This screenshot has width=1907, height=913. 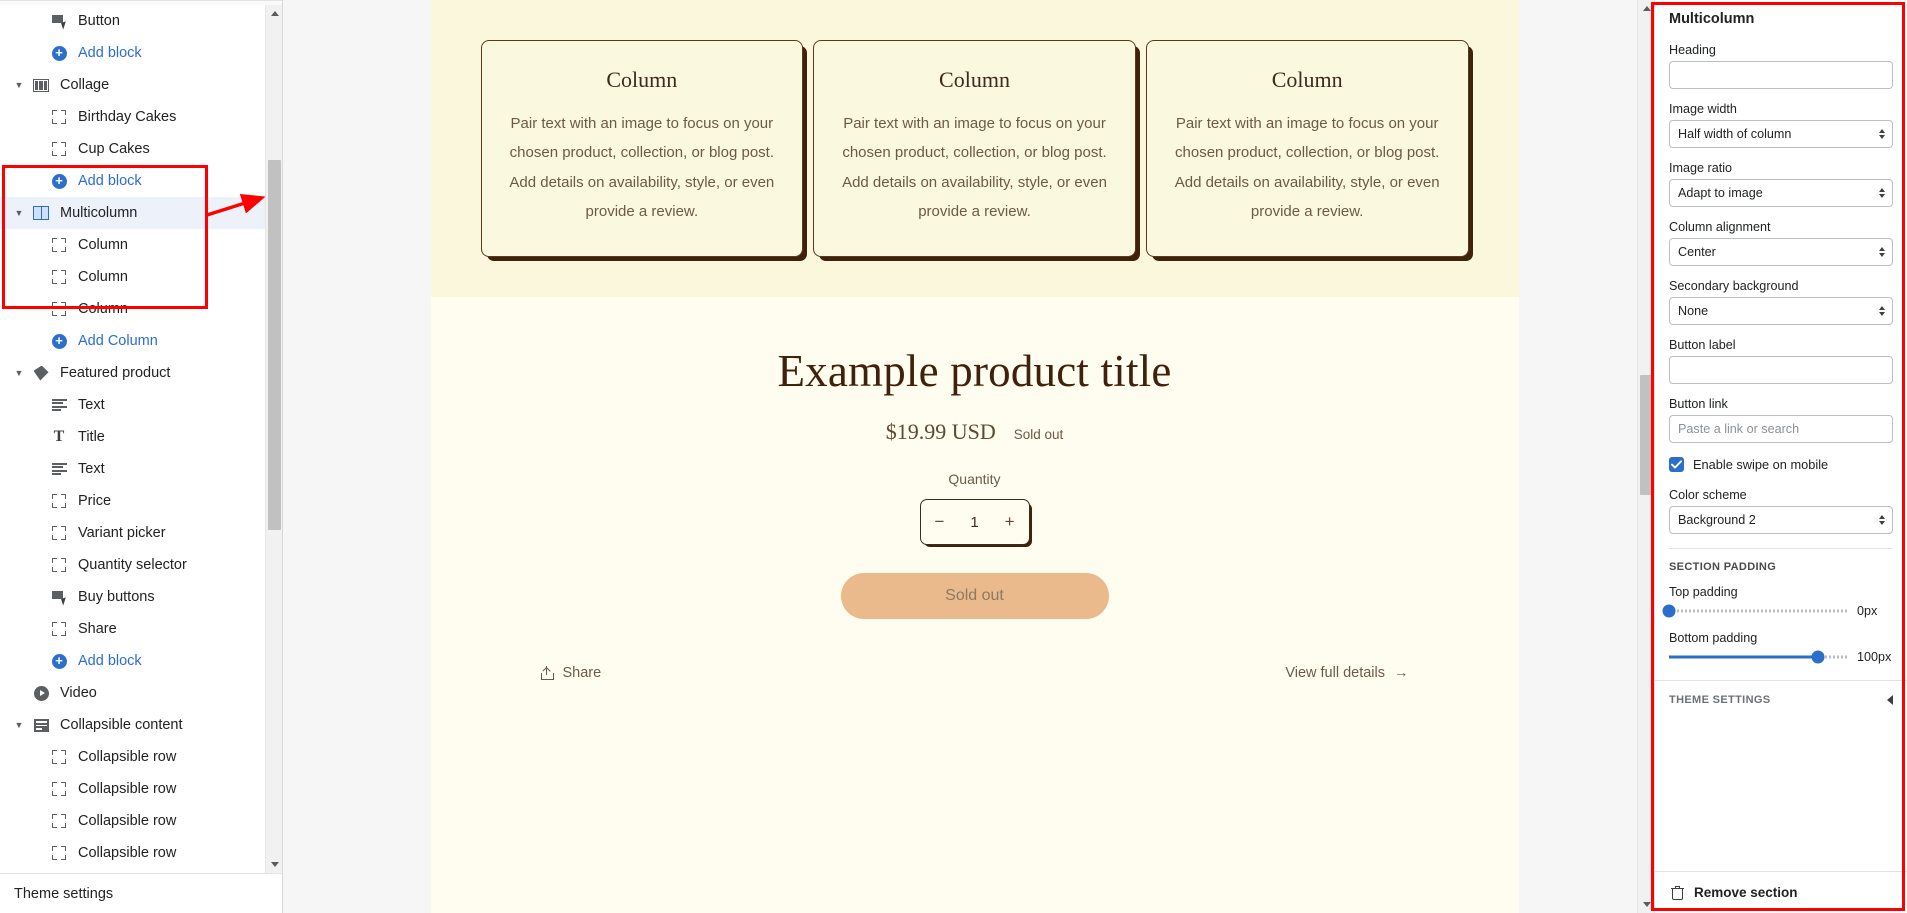 What do you see at coordinates (59, 598) in the screenshot?
I see `cursor-icon` at bounding box center [59, 598].